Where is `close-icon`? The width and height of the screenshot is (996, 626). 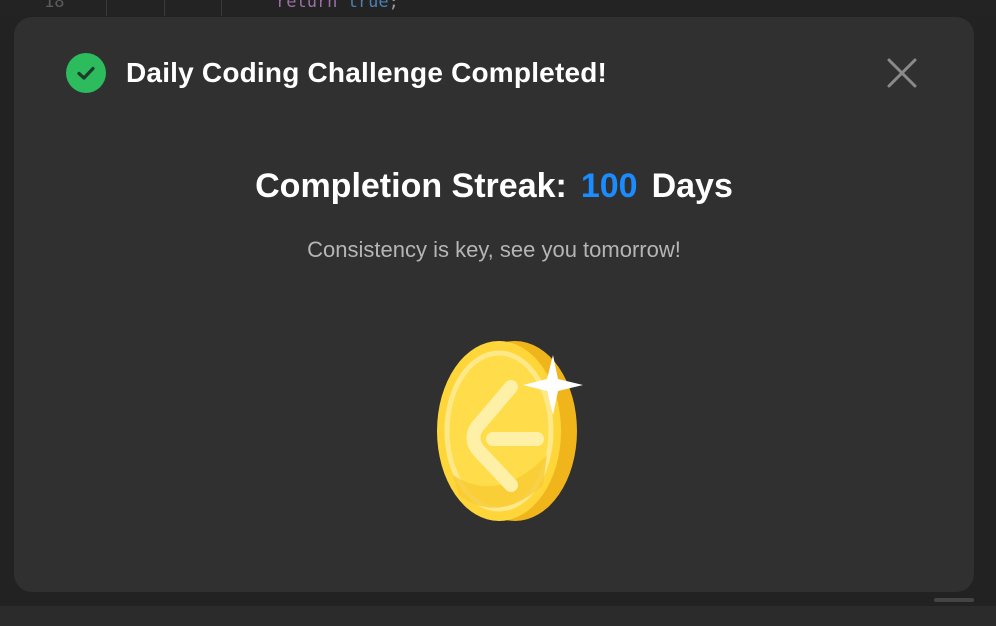 close-icon is located at coordinates (902, 73).